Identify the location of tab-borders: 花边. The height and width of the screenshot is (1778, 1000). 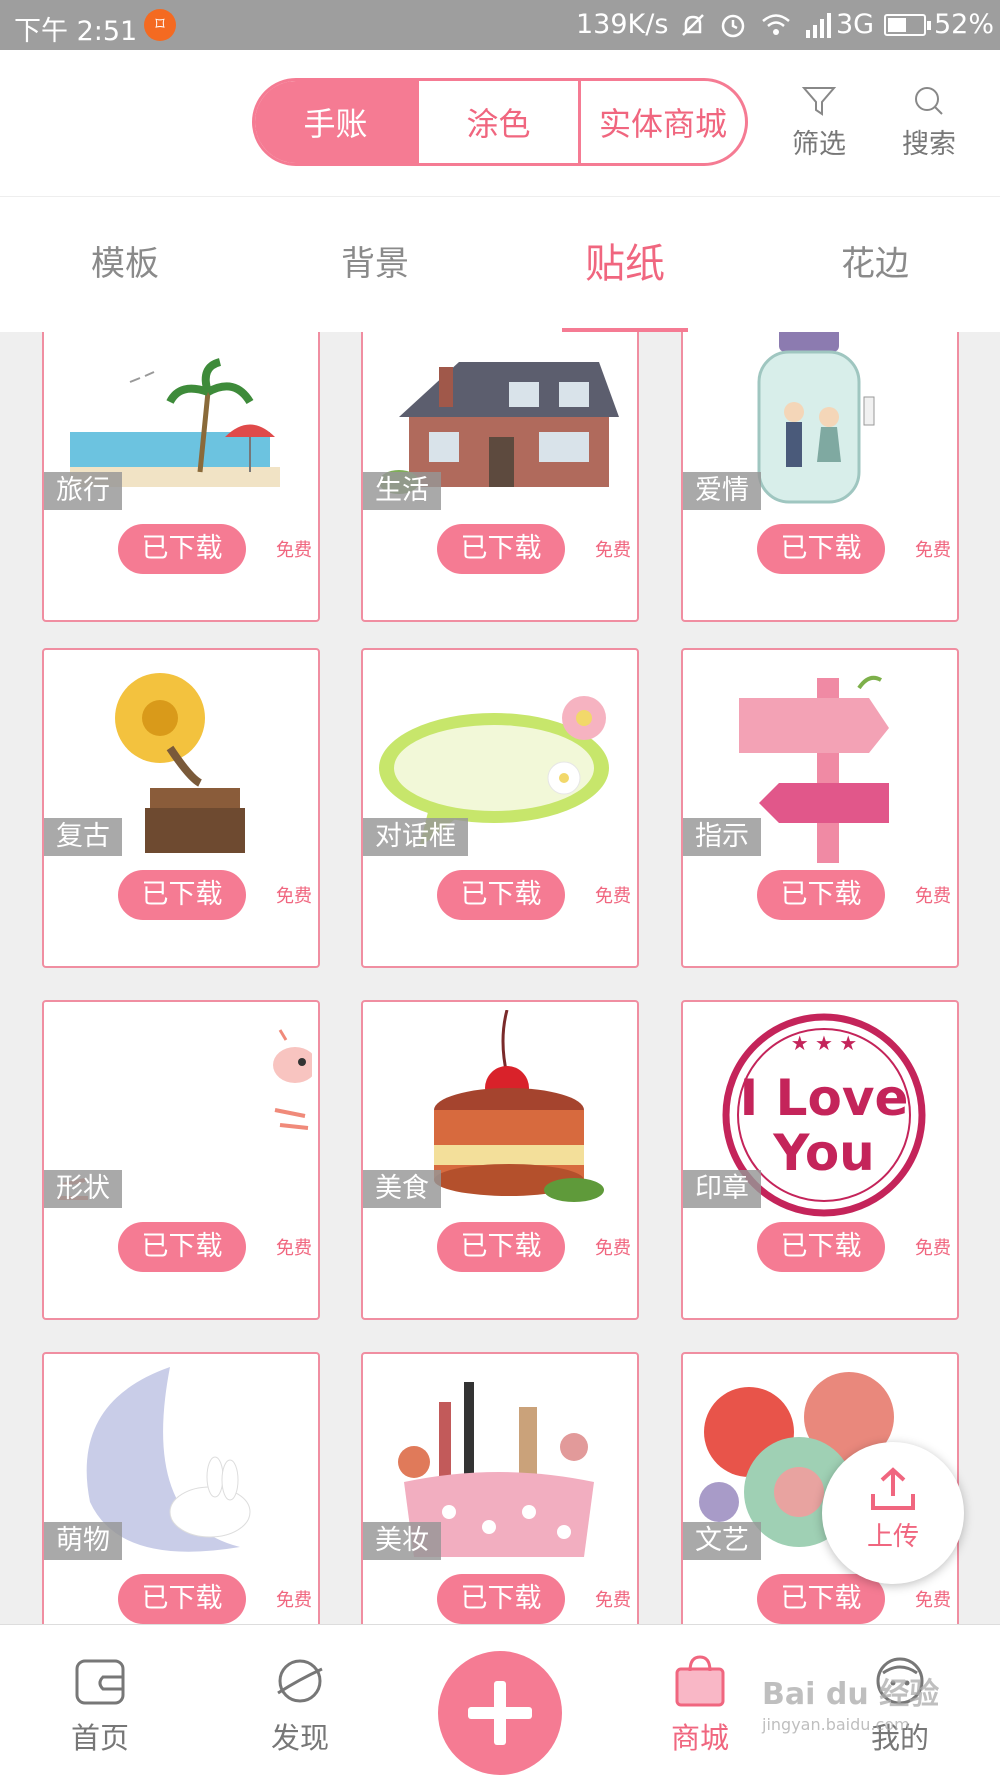
(875, 264).